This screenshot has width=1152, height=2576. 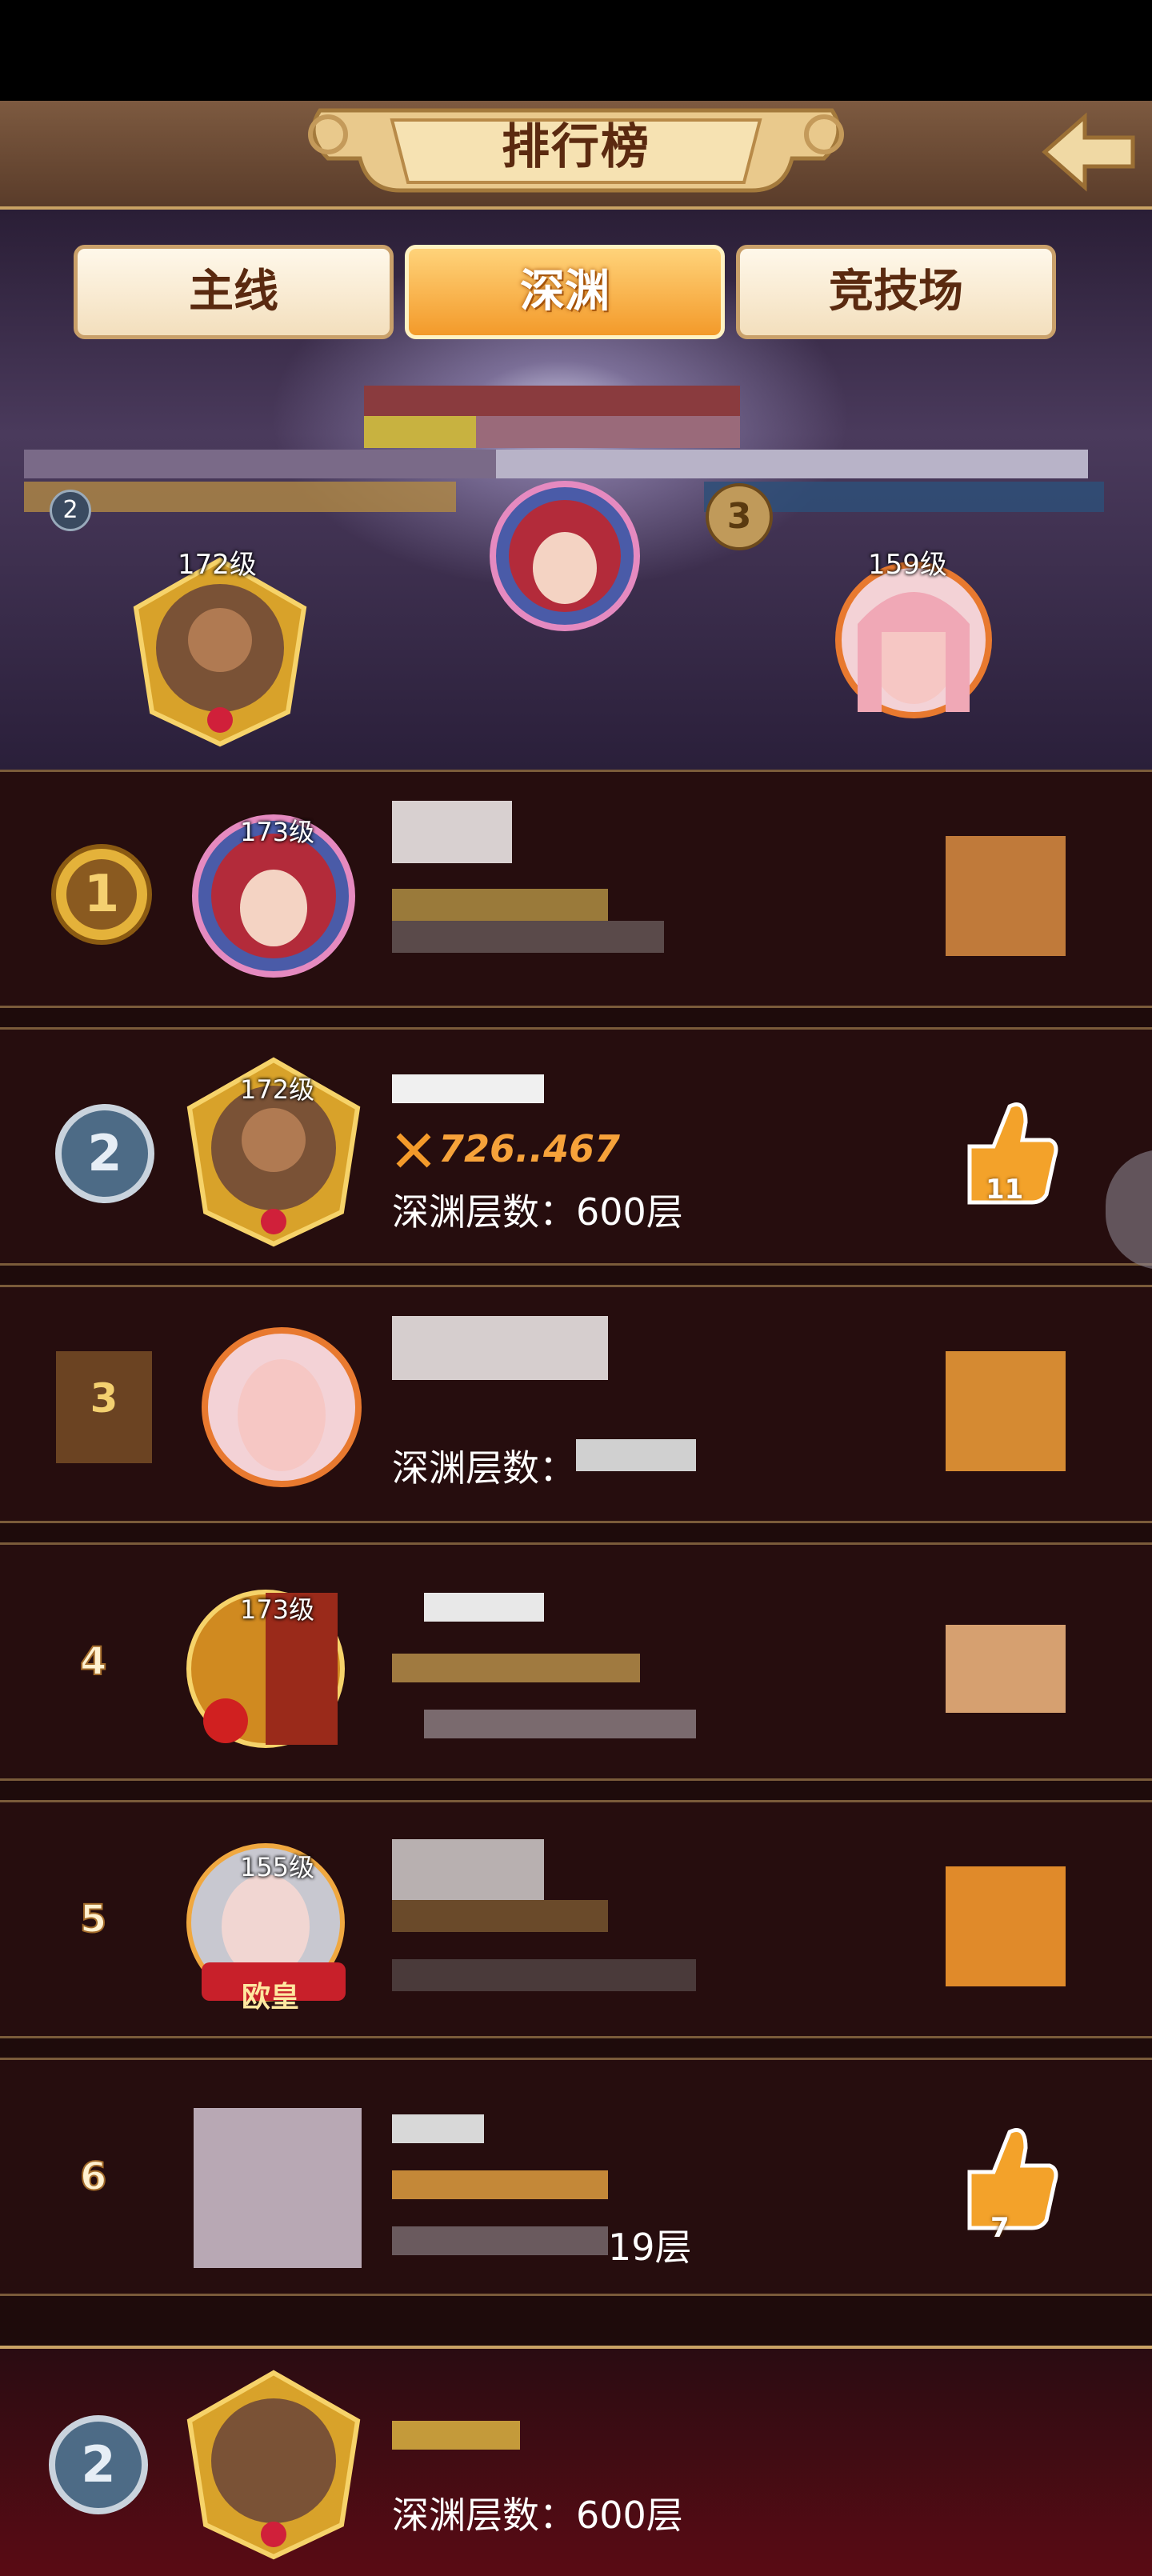 What do you see at coordinates (217, 565) in the screenshot?
I see `podium-second-level: 172级` at bounding box center [217, 565].